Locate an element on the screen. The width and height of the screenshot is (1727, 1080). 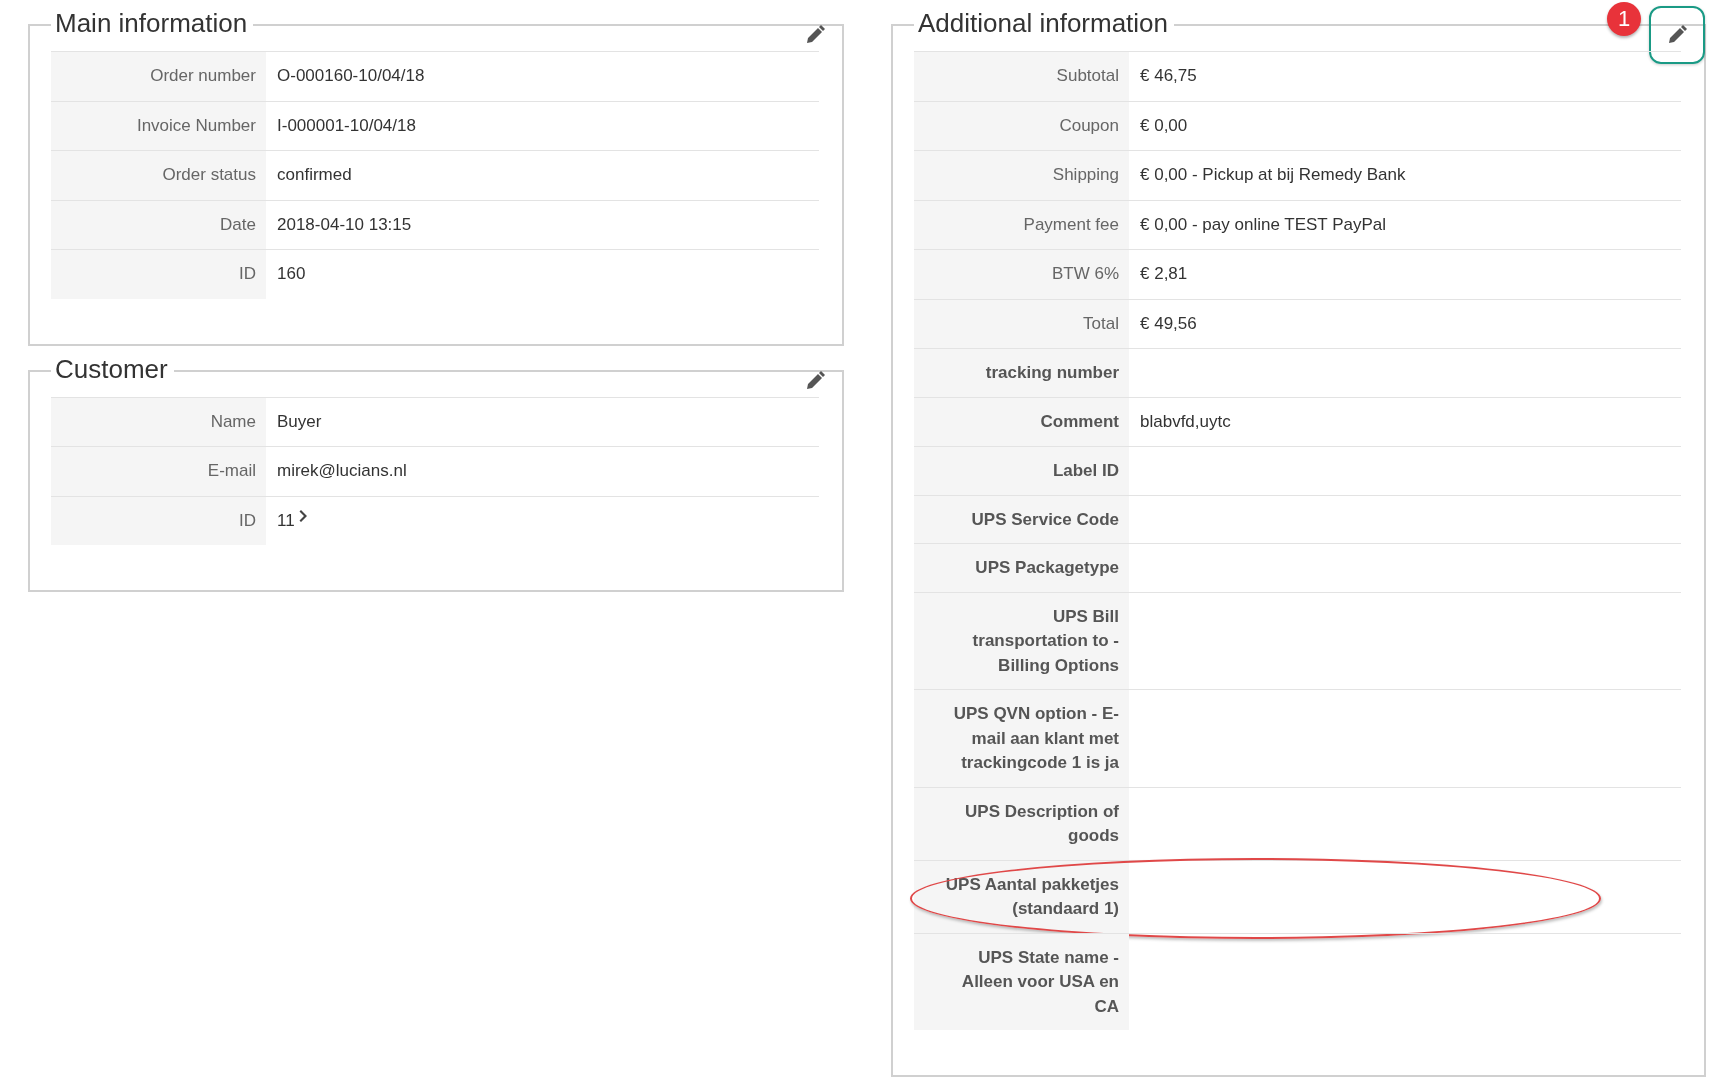
field-label: Invoice Number is located at coordinates (158, 125).